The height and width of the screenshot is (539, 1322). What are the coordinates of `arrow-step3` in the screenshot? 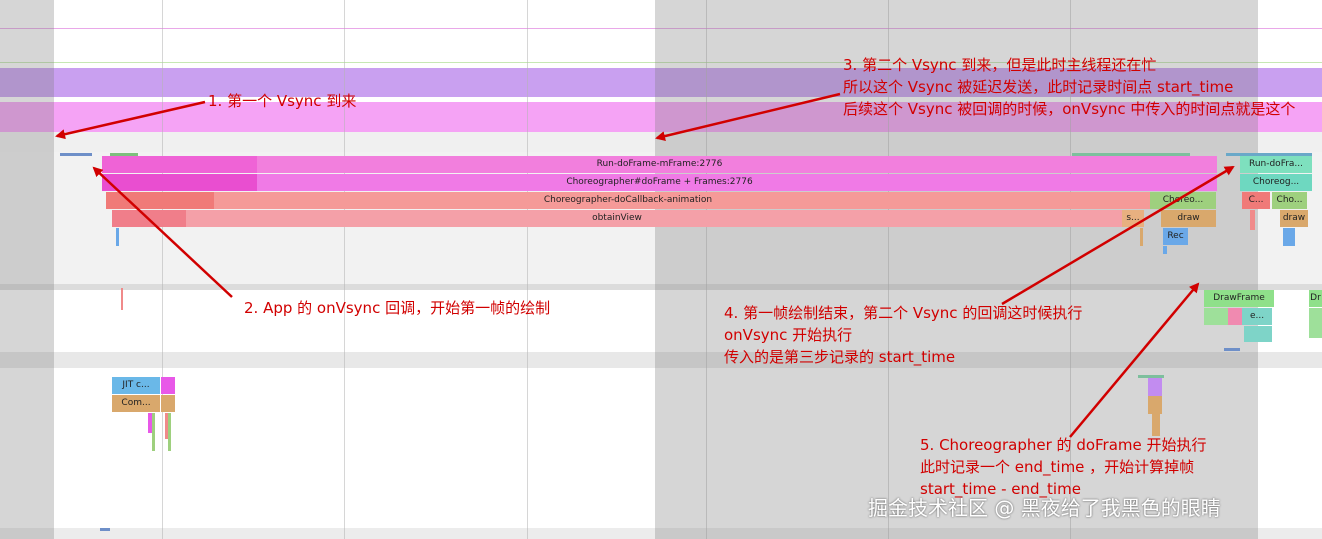 It's located at (748, 116).